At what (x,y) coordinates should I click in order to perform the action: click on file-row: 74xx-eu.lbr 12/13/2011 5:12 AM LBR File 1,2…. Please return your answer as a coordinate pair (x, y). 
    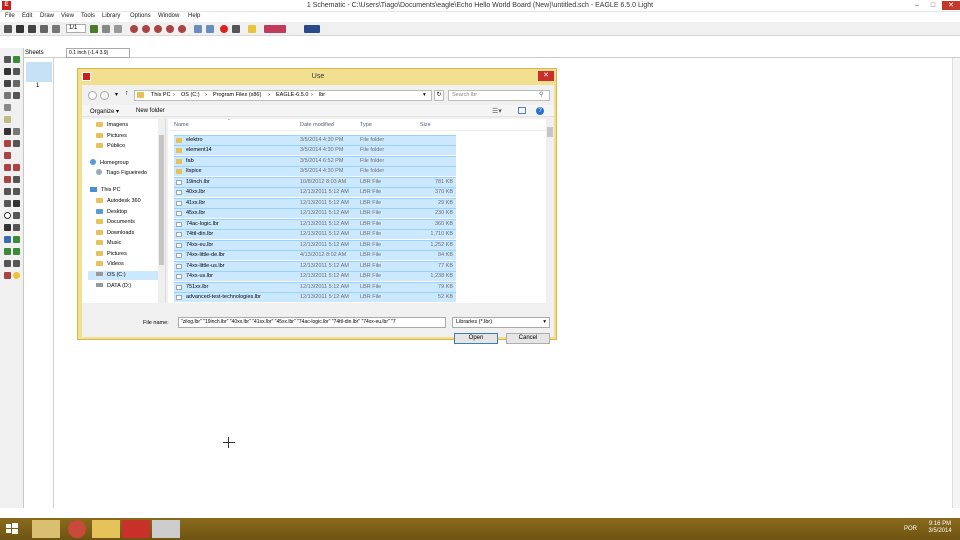
    Looking at the image, I should click on (315, 245).